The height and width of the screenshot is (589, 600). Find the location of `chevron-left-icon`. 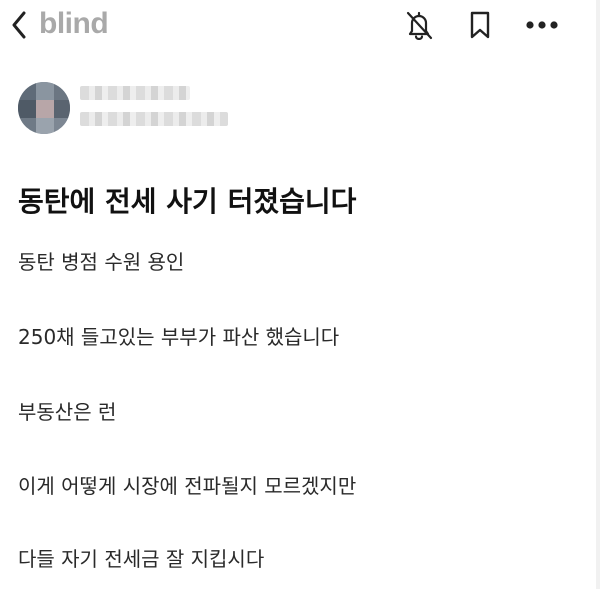

chevron-left-icon is located at coordinates (19, 25).